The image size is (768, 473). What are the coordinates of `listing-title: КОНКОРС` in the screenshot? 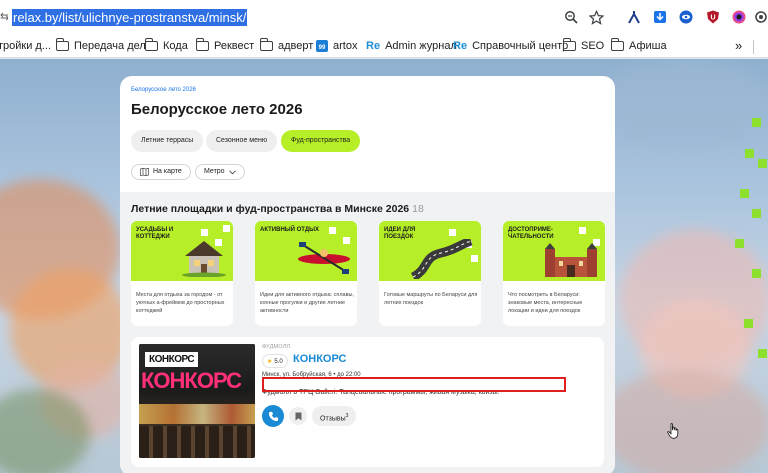 It's located at (320, 359).